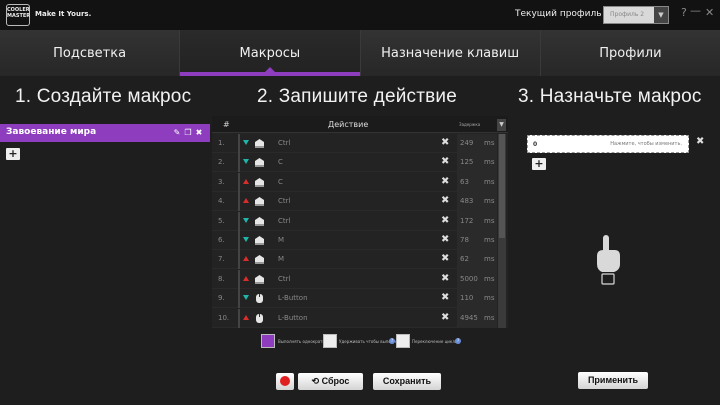 This screenshot has height=405, width=720. Describe the element at coordinates (700, 141) in the screenshot. I see `delete-assignment-icon: ✖` at that location.